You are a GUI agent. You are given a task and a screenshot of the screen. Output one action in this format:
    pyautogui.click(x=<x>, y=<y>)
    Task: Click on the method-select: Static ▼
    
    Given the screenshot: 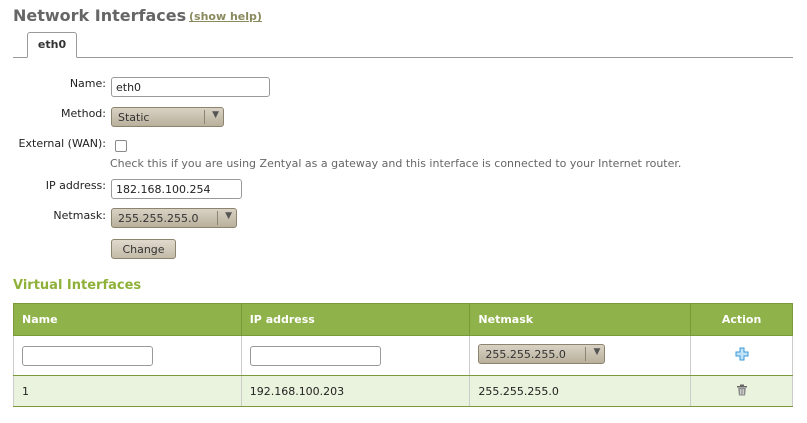 What is the action you would take?
    pyautogui.click(x=167, y=117)
    